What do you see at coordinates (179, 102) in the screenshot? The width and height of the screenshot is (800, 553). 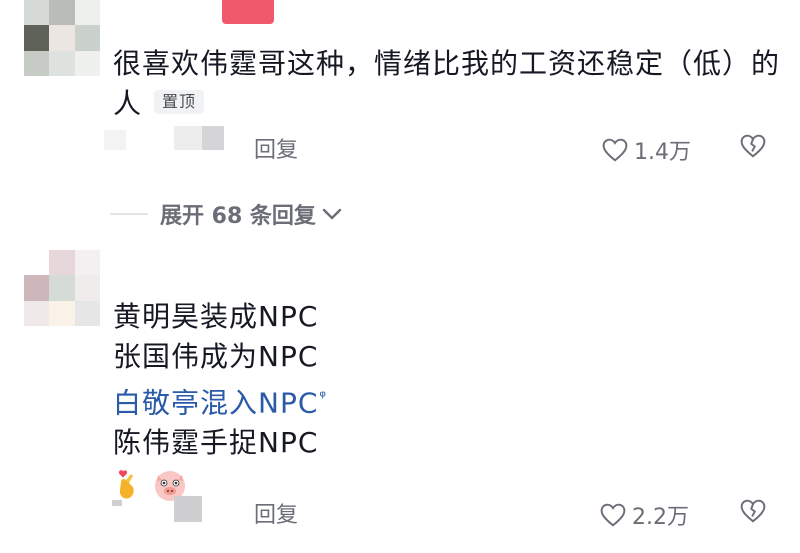 I see `pinned-badge: 置顶` at bounding box center [179, 102].